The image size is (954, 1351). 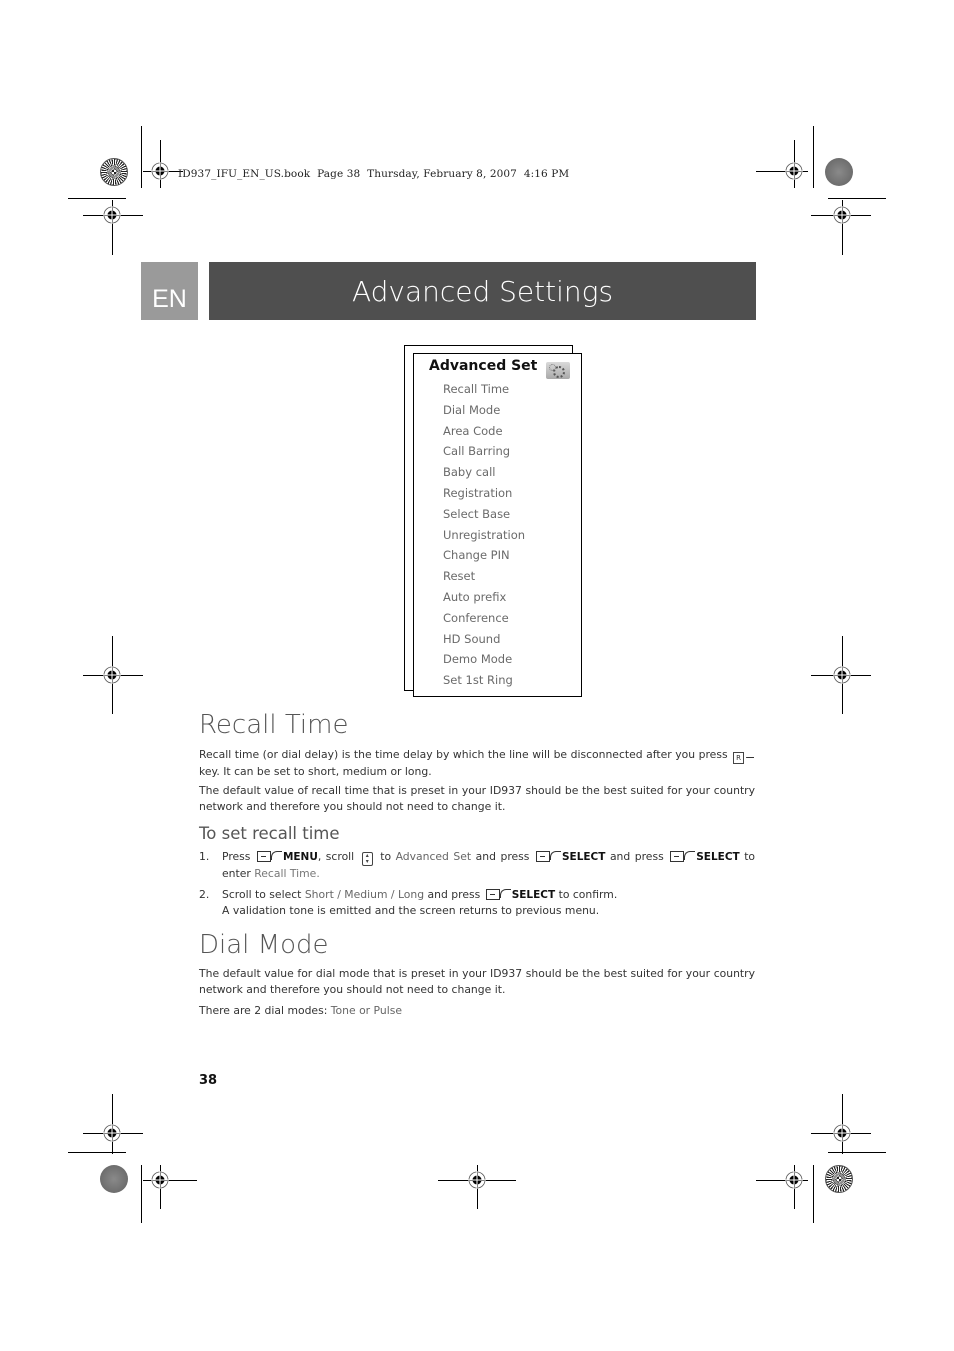 What do you see at coordinates (477, 513) in the screenshot?
I see `menu-item-select-base: Select Base` at bounding box center [477, 513].